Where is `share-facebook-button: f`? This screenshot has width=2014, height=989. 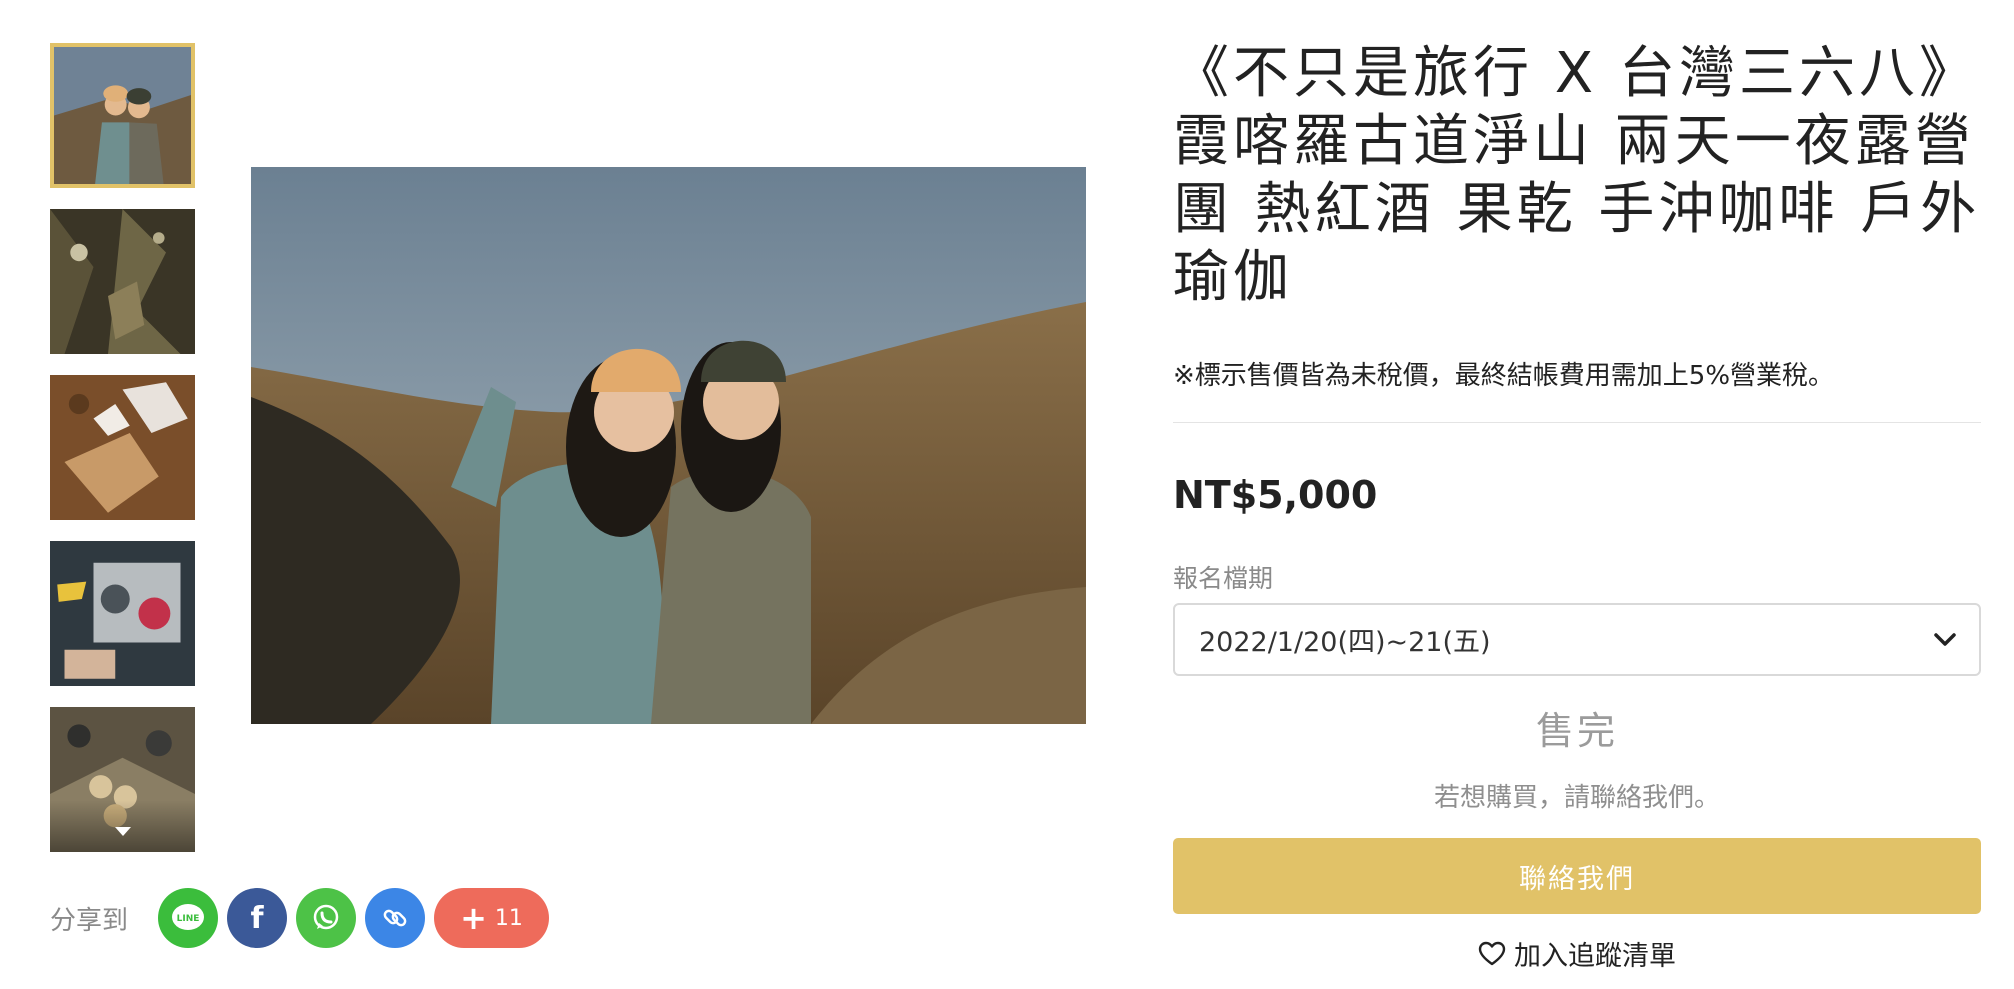
share-facebook-button: f is located at coordinates (257, 918).